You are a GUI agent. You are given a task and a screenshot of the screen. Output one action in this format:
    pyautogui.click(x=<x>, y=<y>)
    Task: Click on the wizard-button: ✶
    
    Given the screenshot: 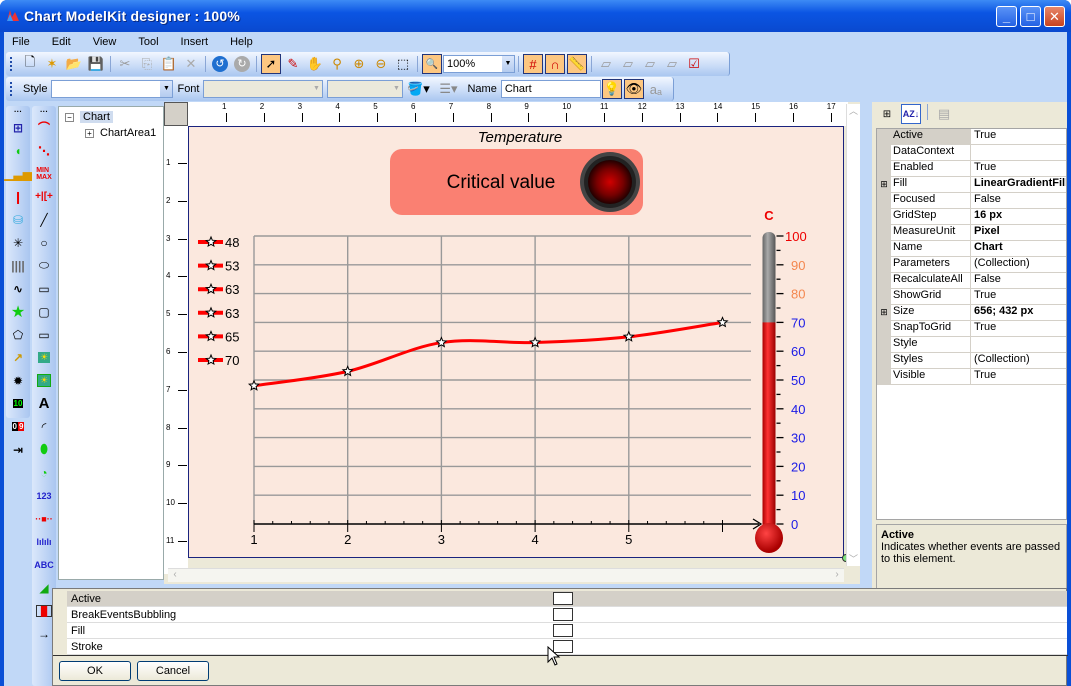 What is the action you would take?
    pyautogui.click(x=52, y=64)
    